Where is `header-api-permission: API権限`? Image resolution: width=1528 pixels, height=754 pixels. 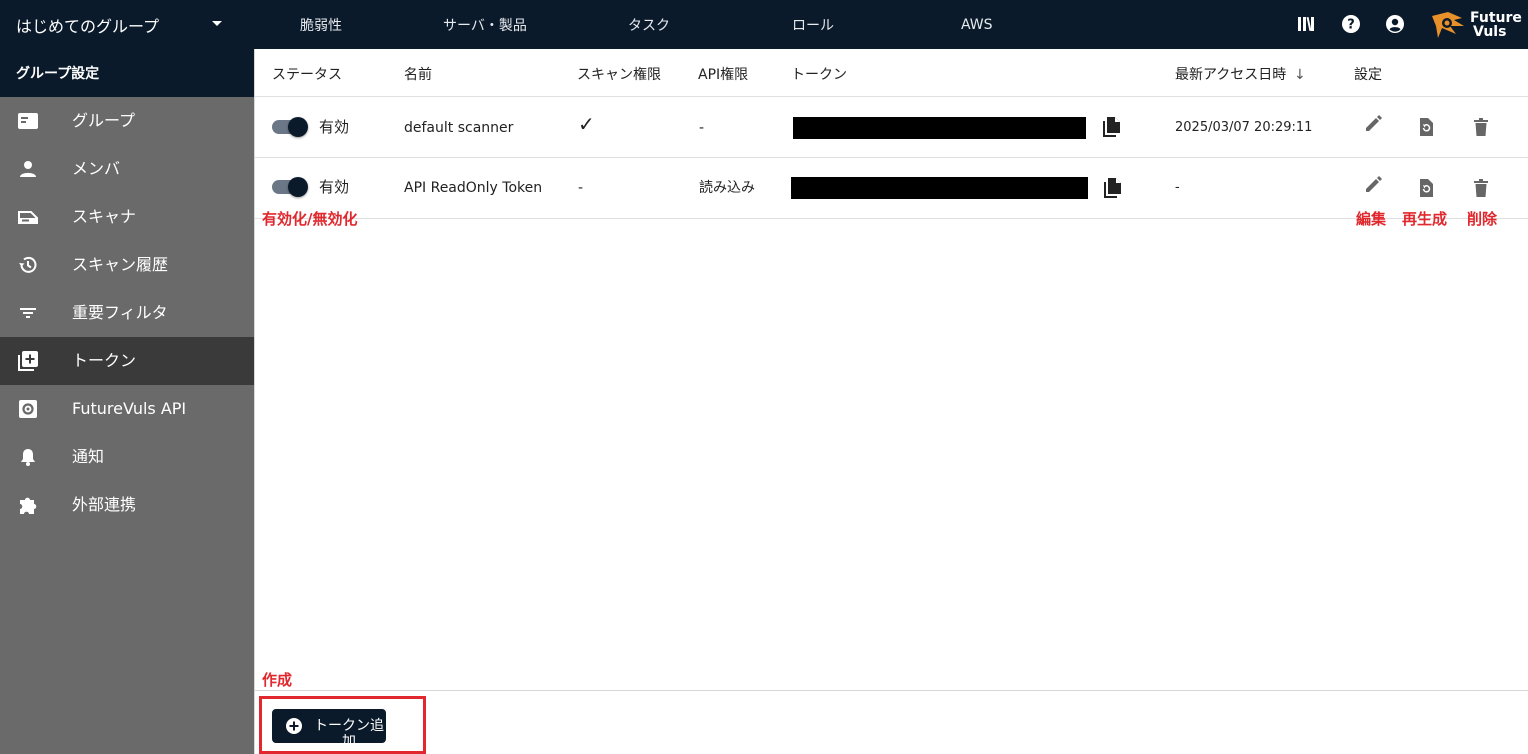
header-api-permission: API権限 is located at coordinates (723, 75).